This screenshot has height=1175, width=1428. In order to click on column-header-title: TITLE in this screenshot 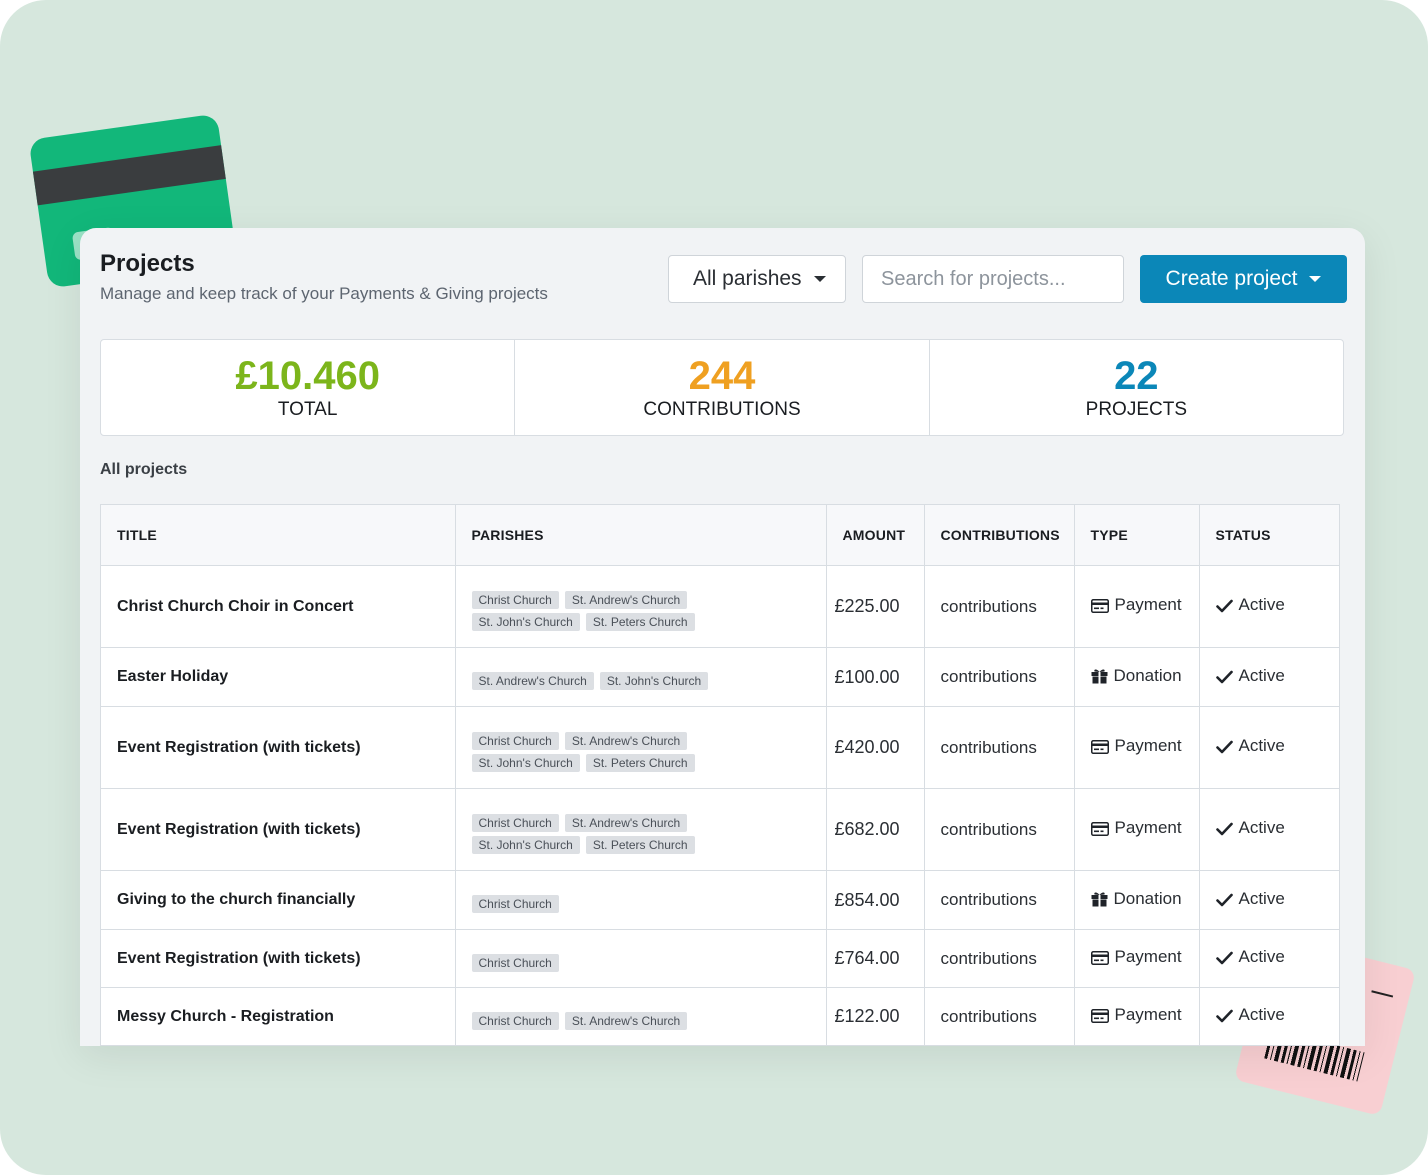, I will do `click(278, 535)`.